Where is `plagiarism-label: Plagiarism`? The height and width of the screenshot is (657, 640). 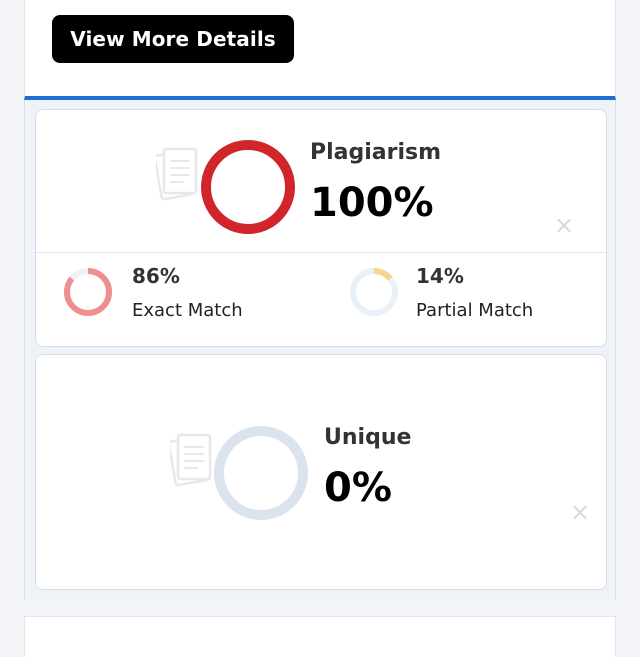
plagiarism-label: Plagiarism is located at coordinates (376, 152).